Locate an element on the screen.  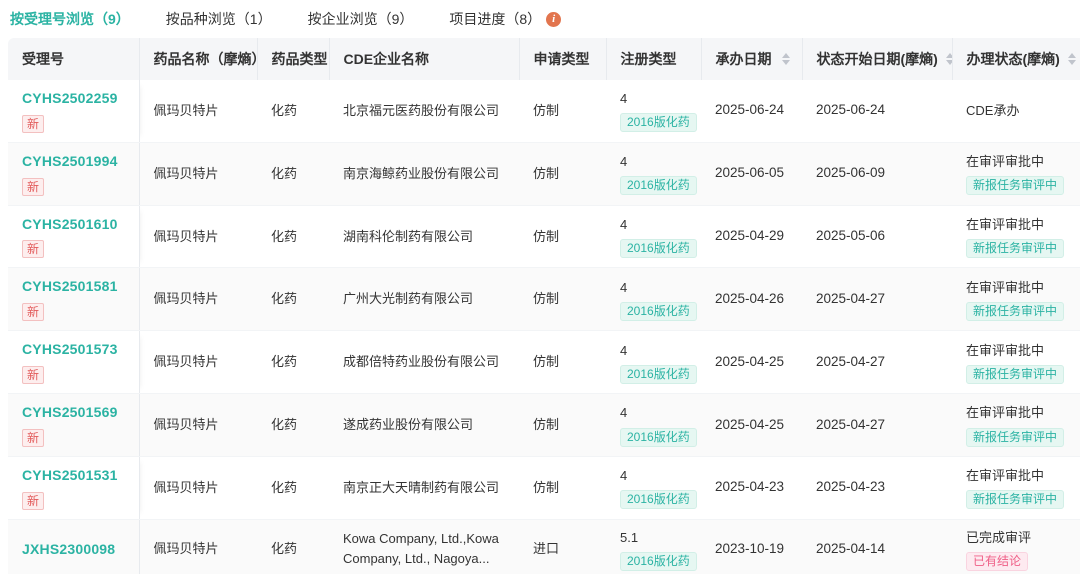
cell-acceptance-no: CYHS2501994 新 is located at coordinates (74, 174).